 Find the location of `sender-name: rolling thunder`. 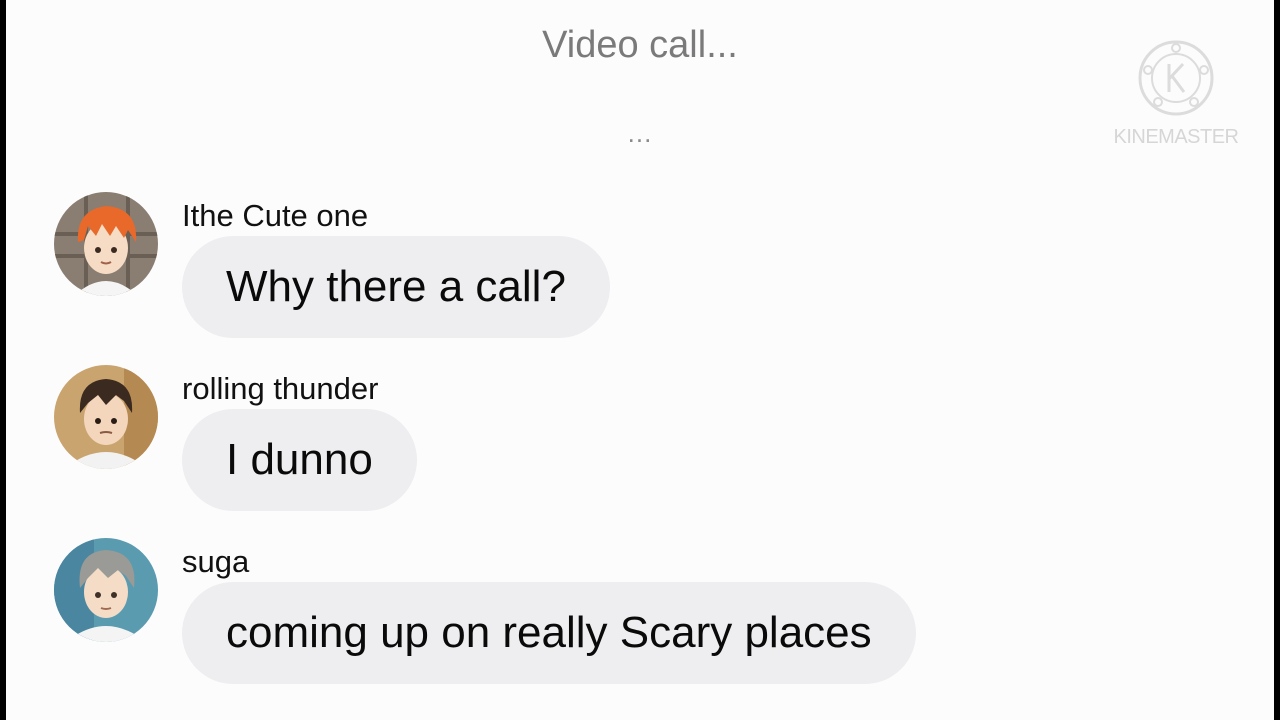

sender-name: rolling thunder is located at coordinates (280, 388).